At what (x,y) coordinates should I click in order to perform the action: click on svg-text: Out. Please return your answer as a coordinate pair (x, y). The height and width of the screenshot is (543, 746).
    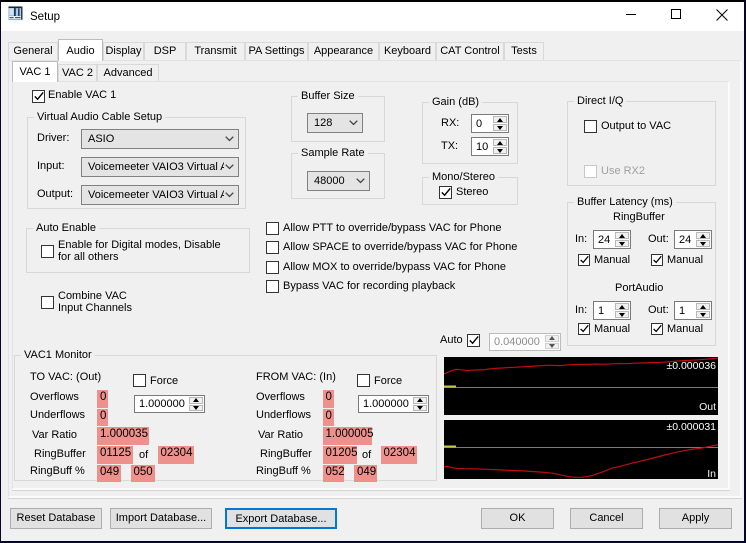
    Looking at the image, I should click on (707, 407).